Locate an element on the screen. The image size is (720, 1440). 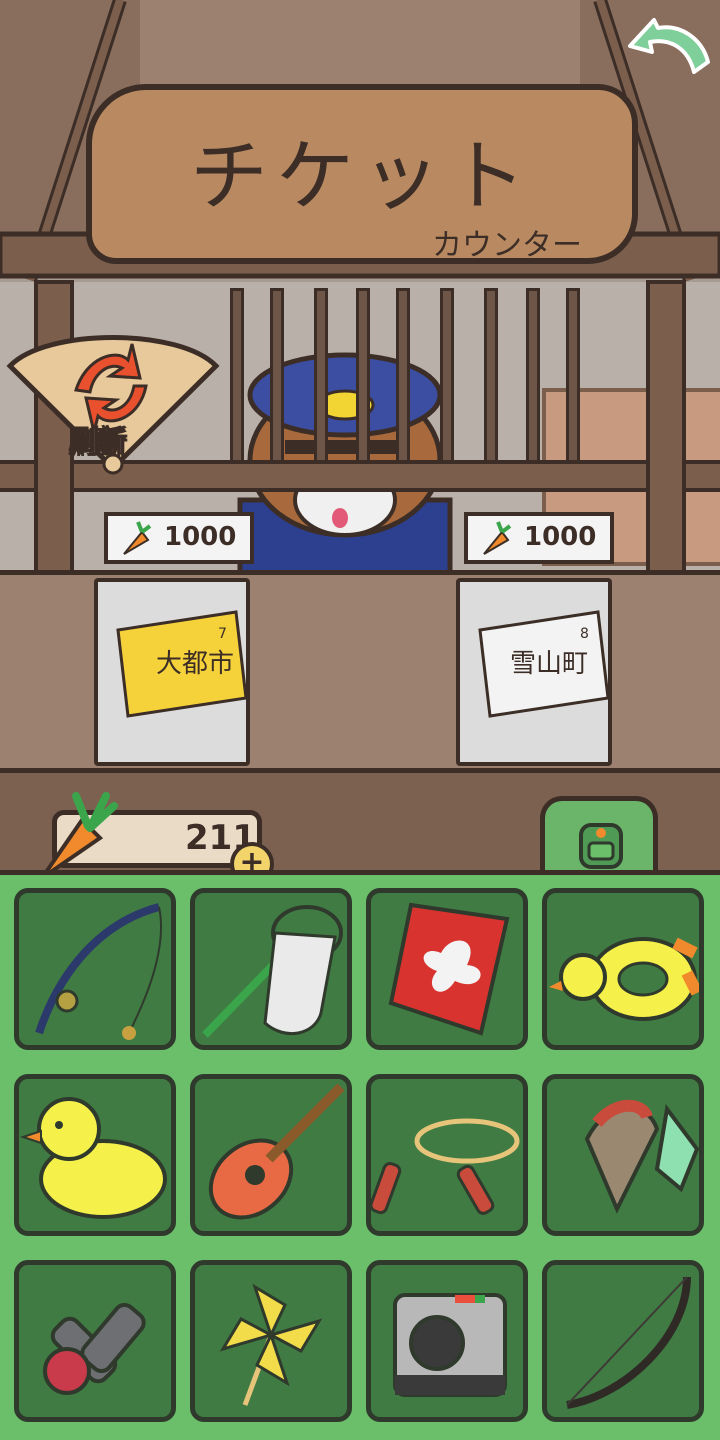
item-fishing-rod is located at coordinates (95, 969).